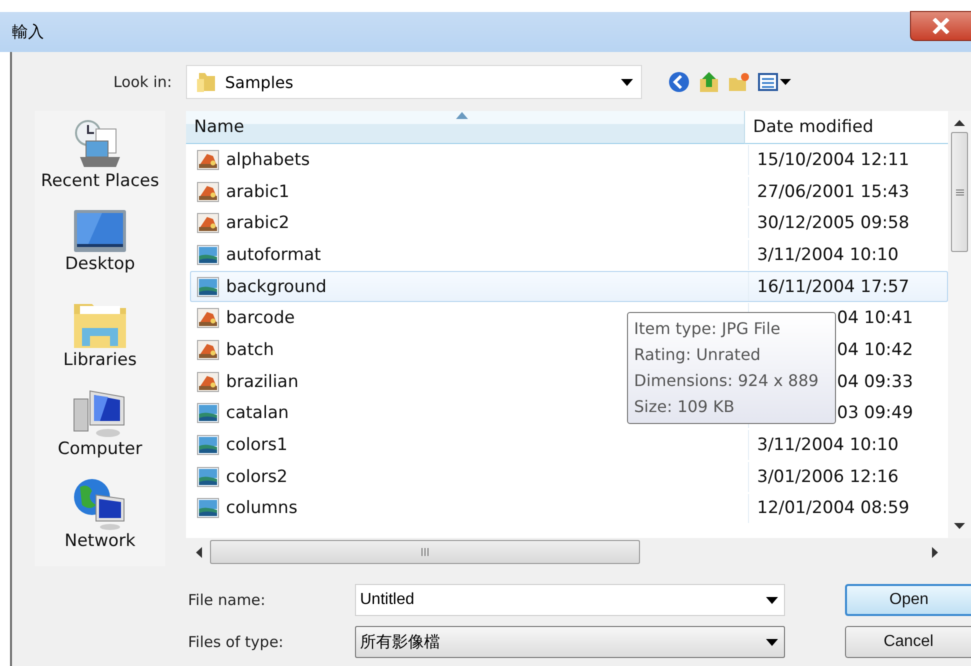 Image resolution: width=971 pixels, height=666 pixels. What do you see at coordinates (262, 508) in the screenshot?
I see `file-name: columns` at bounding box center [262, 508].